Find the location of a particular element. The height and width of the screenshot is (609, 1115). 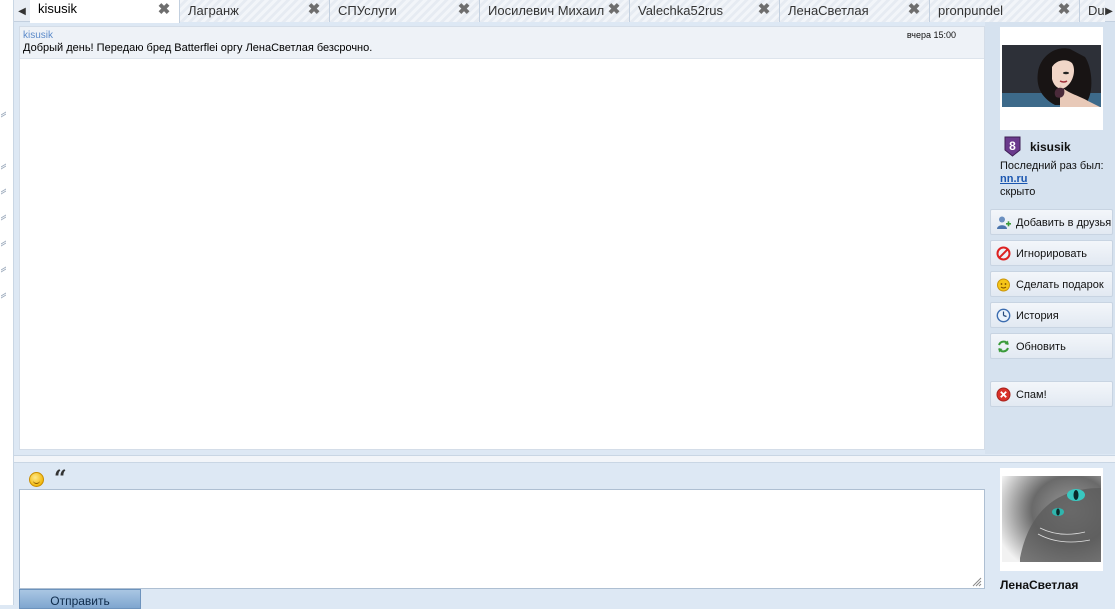

my-name: ЛенаСветлая is located at coordinates (1039, 585).